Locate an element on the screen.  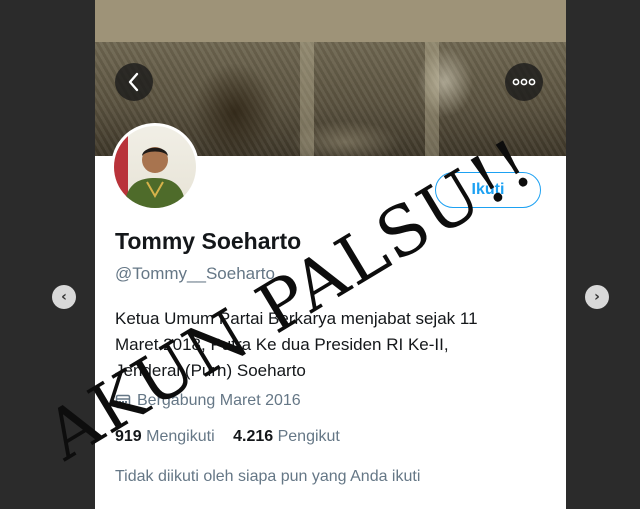
followers-label: Pengikut is located at coordinates (308, 436).